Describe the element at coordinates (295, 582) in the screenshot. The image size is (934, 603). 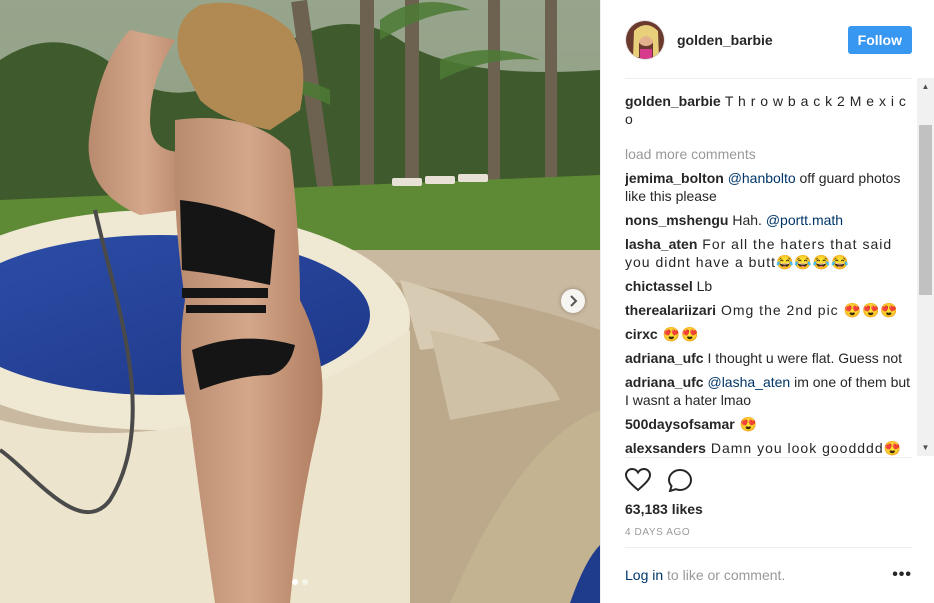
I see `carousel-dot-active` at that location.